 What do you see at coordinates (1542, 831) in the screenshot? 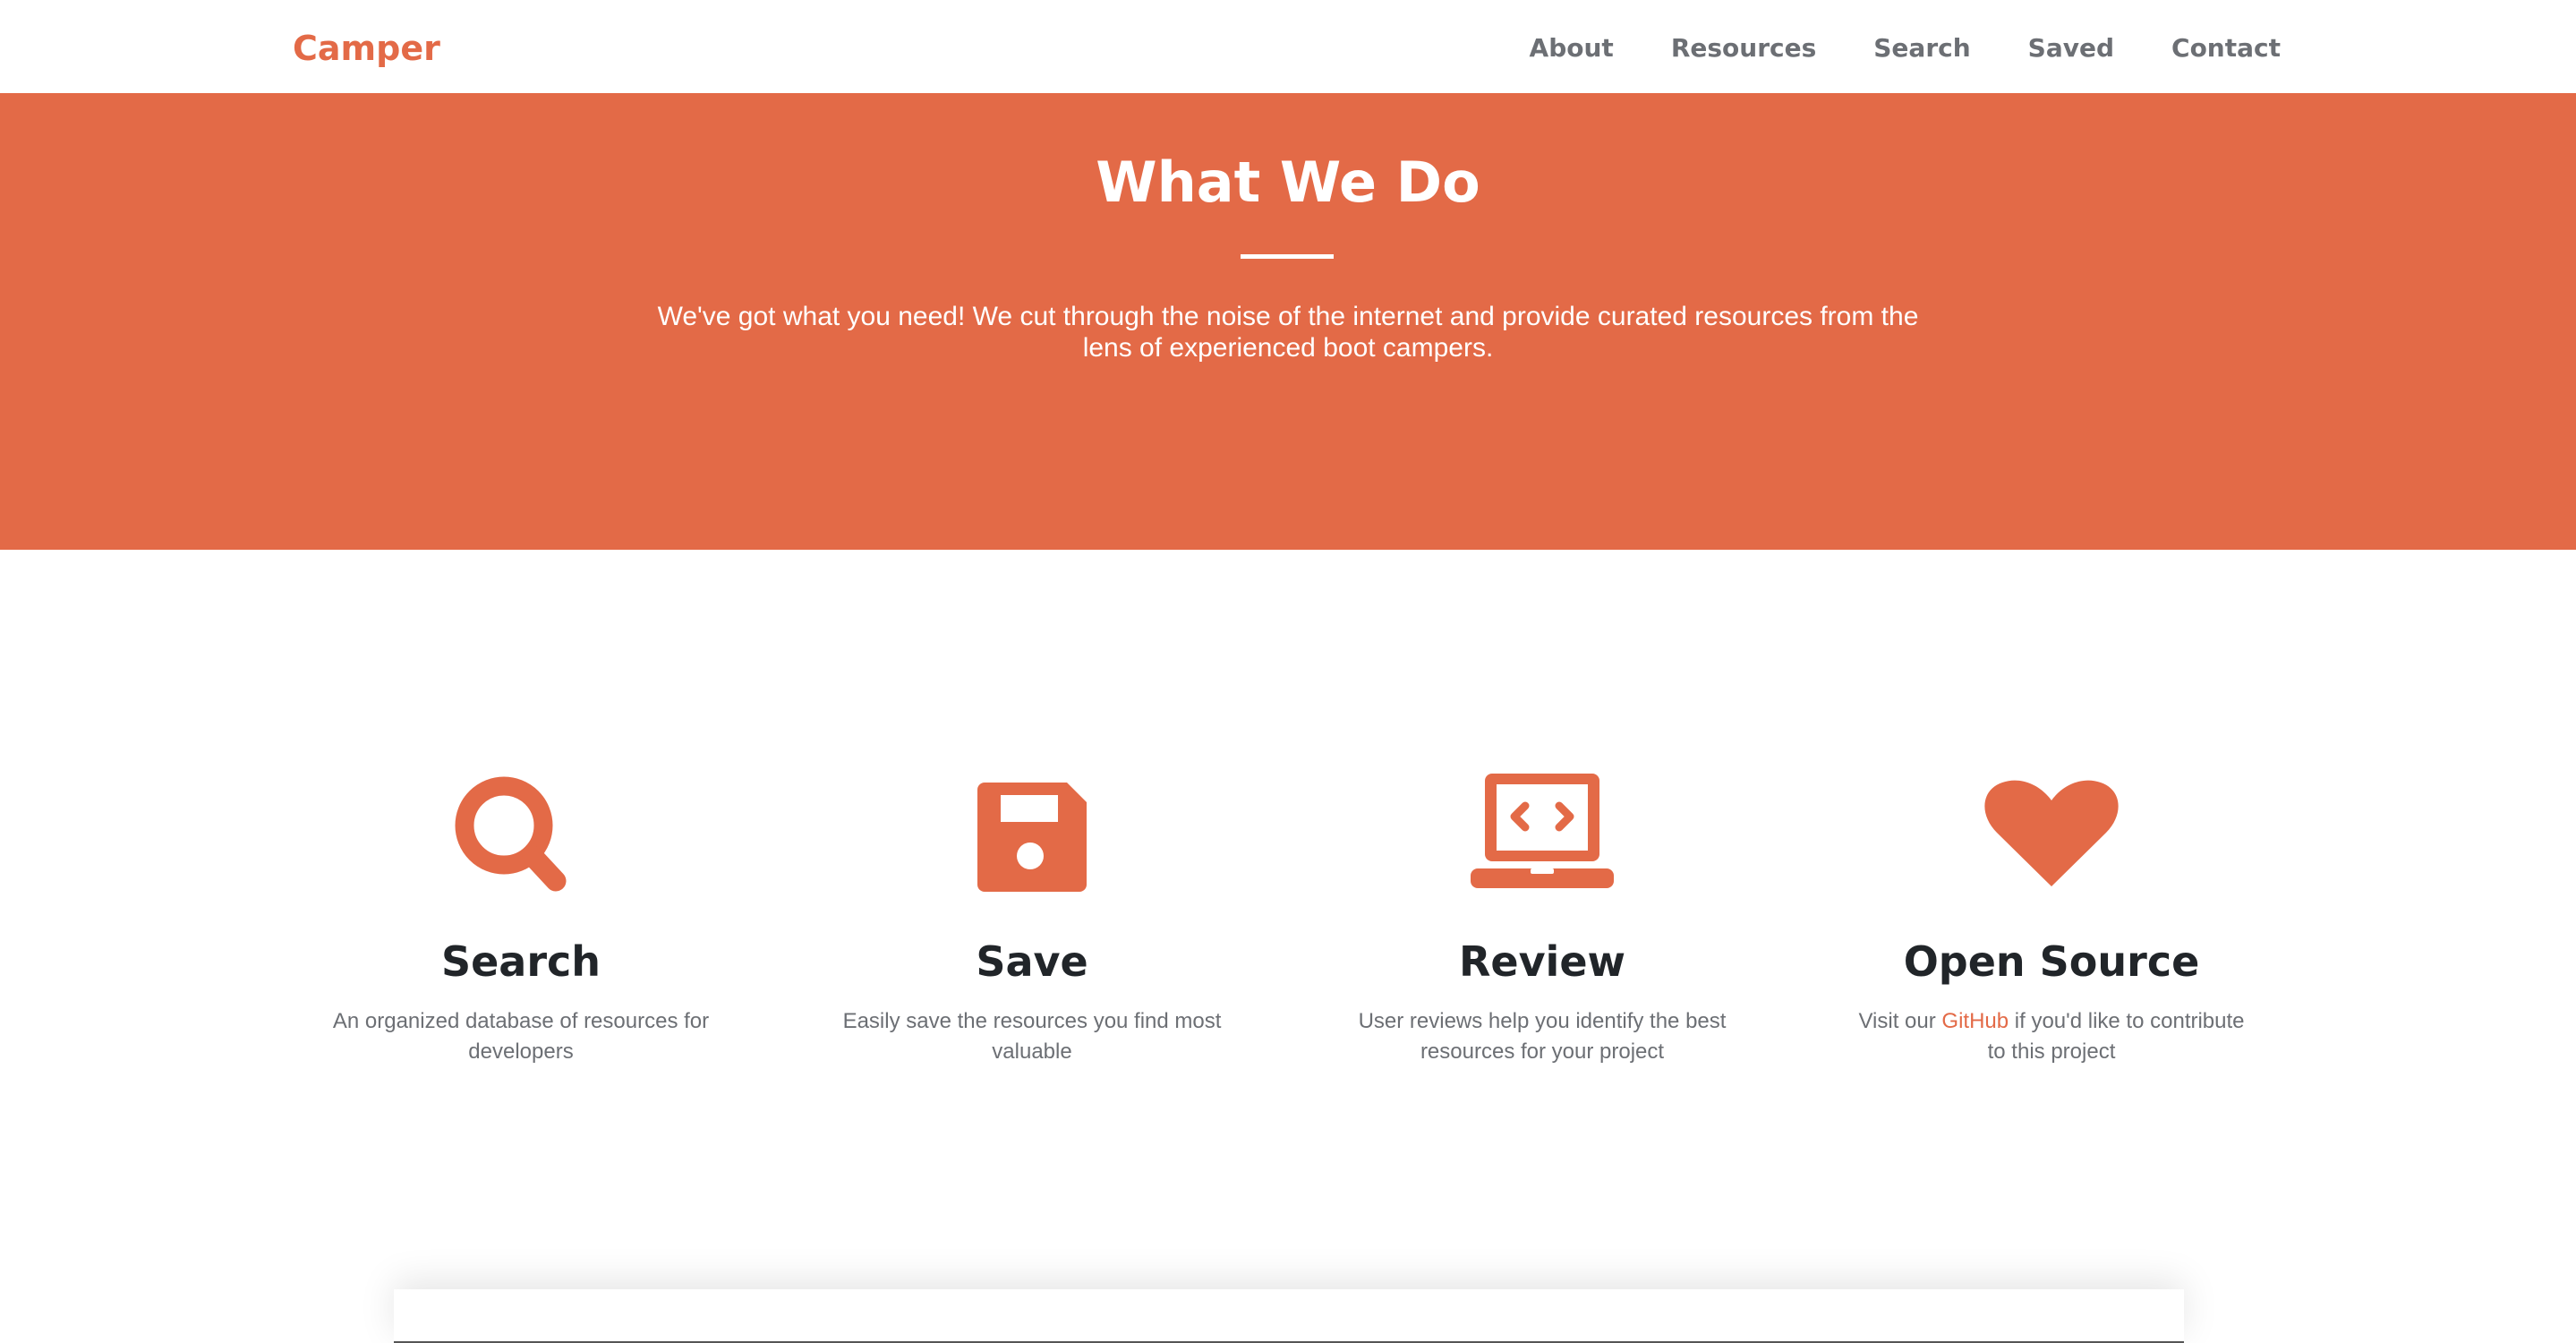
I see `laptop-code-icon` at bounding box center [1542, 831].